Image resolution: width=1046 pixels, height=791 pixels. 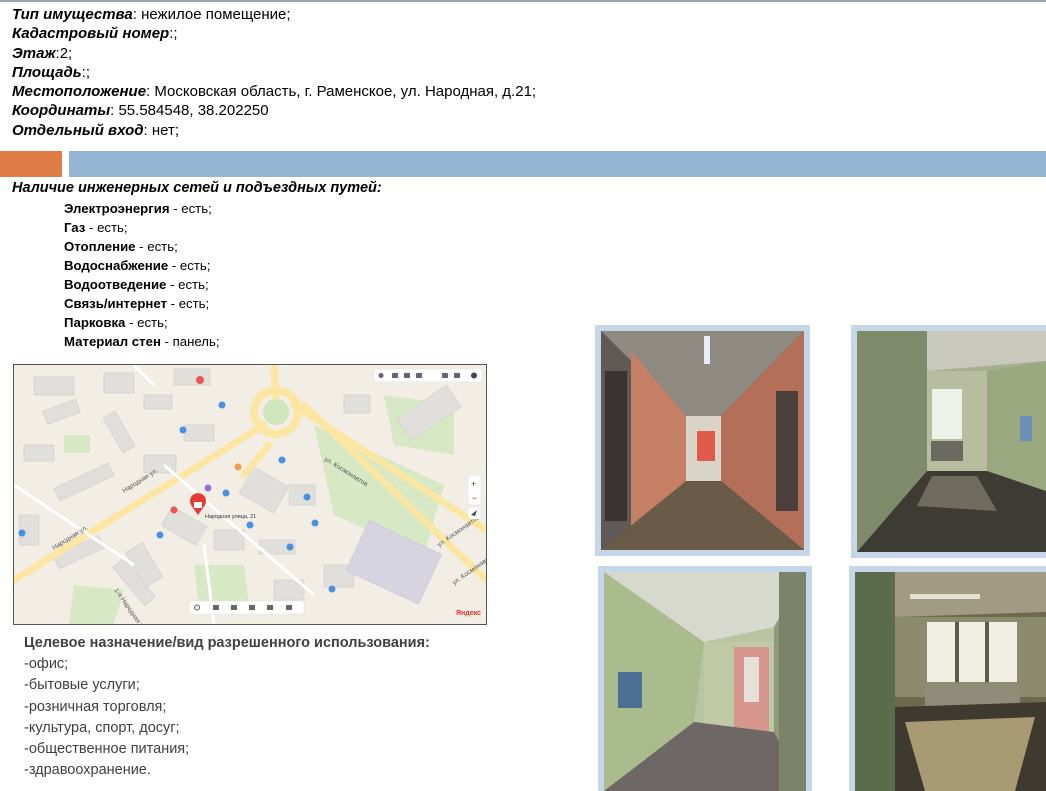 I want to click on photo-room-door, so click(x=705, y=678).